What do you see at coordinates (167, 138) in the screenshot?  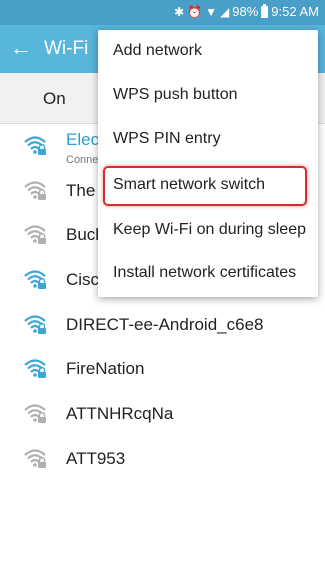 I see `menu-item-label: WPS PIN entry` at bounding box center [167, 138].